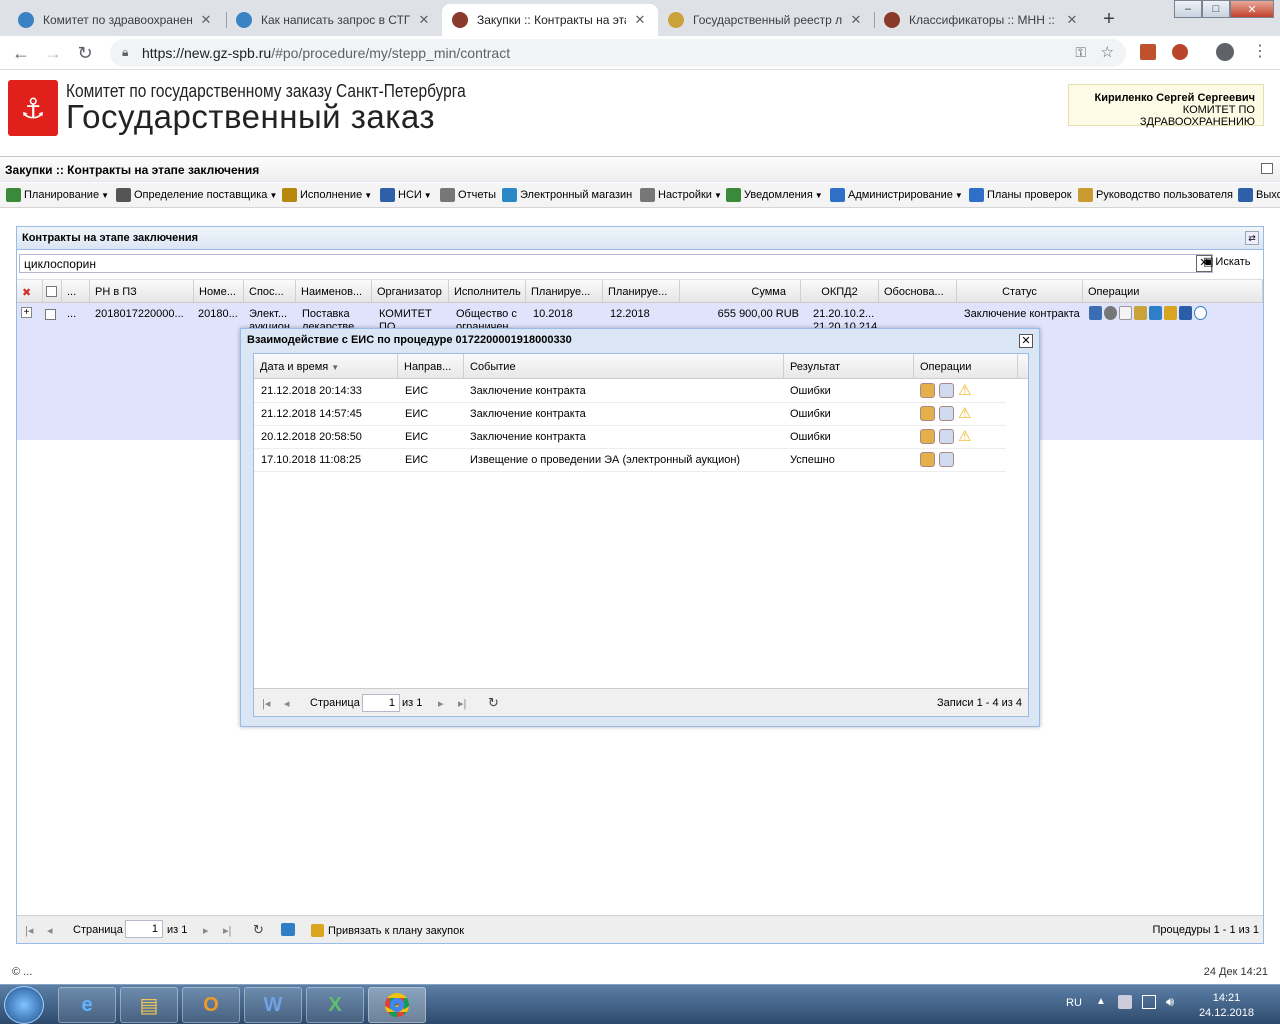 This screenshot has width=1280, height=1024. I want to click on new-tab-button: +, so click(1109, 19).